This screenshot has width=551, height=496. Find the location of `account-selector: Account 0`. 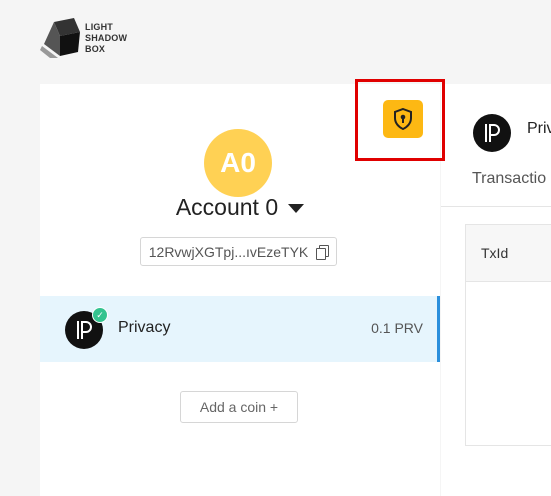

account-selector: Account 0 is located at coordinates (240, 207).